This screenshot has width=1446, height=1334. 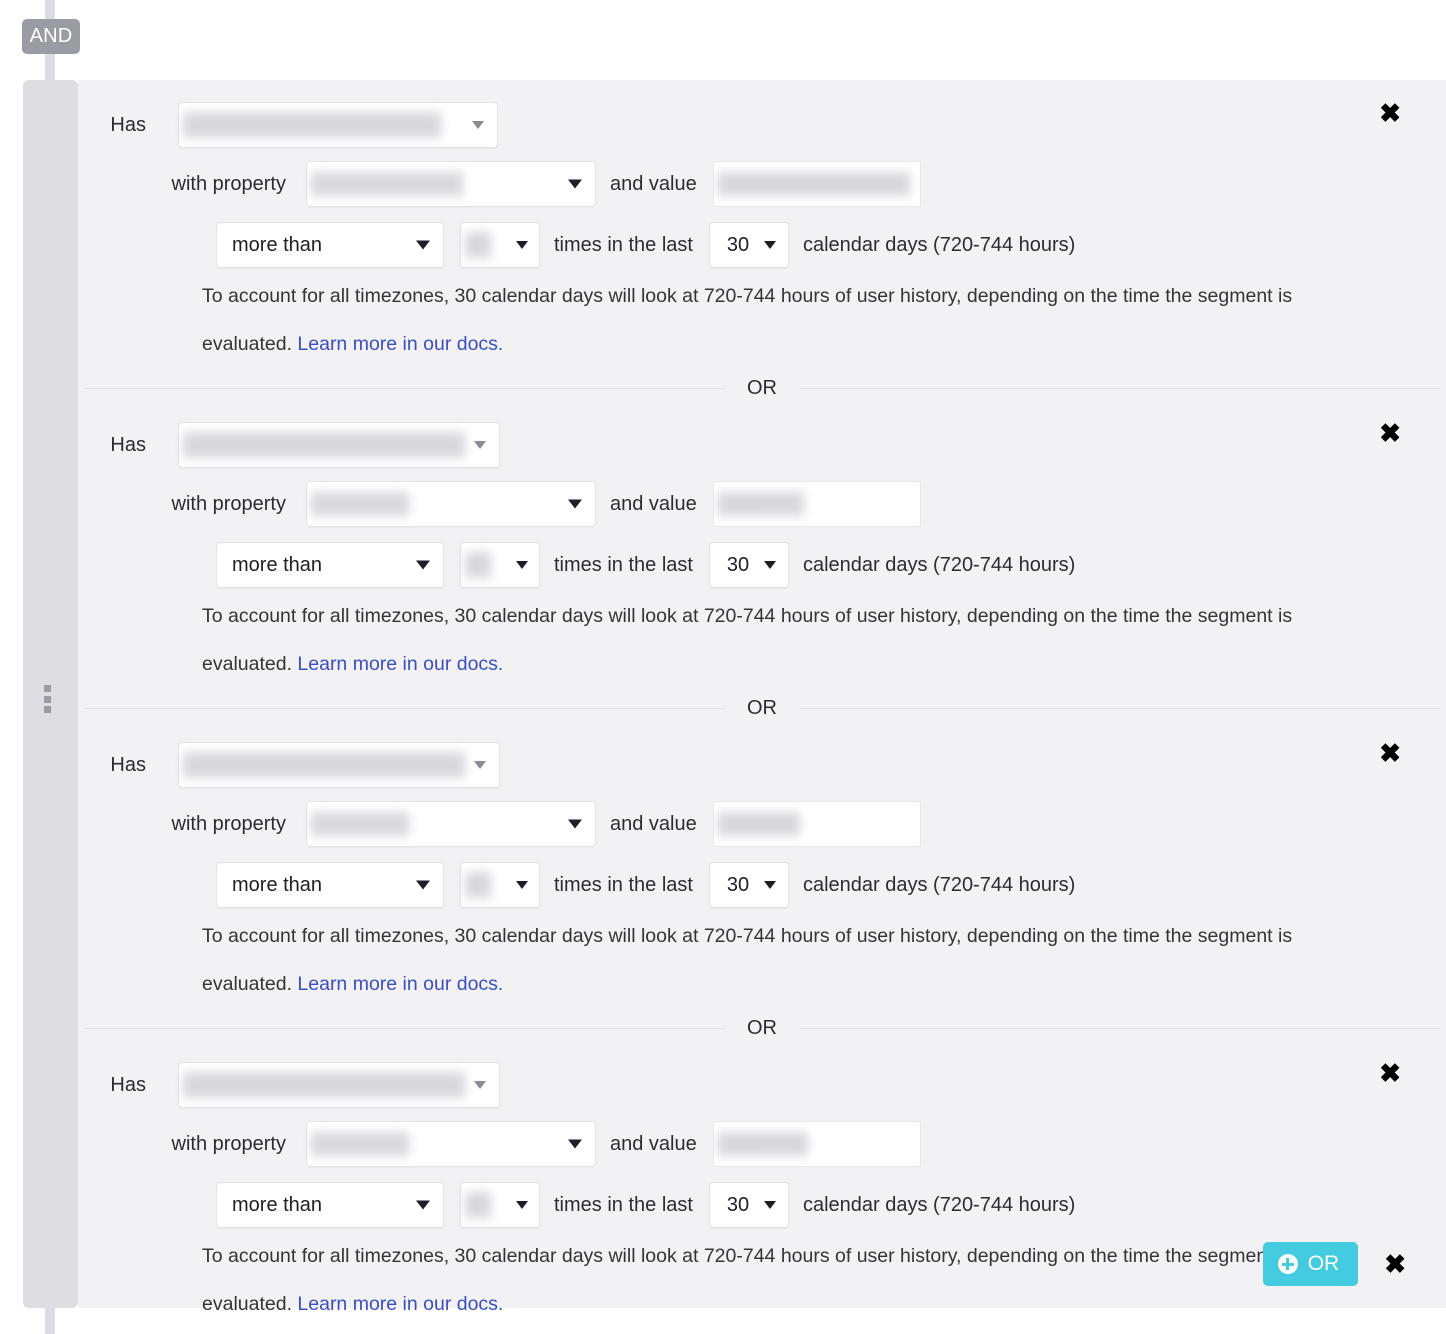 I want to click on remove-group-button: ✖, so click(x=1395, y=1264).